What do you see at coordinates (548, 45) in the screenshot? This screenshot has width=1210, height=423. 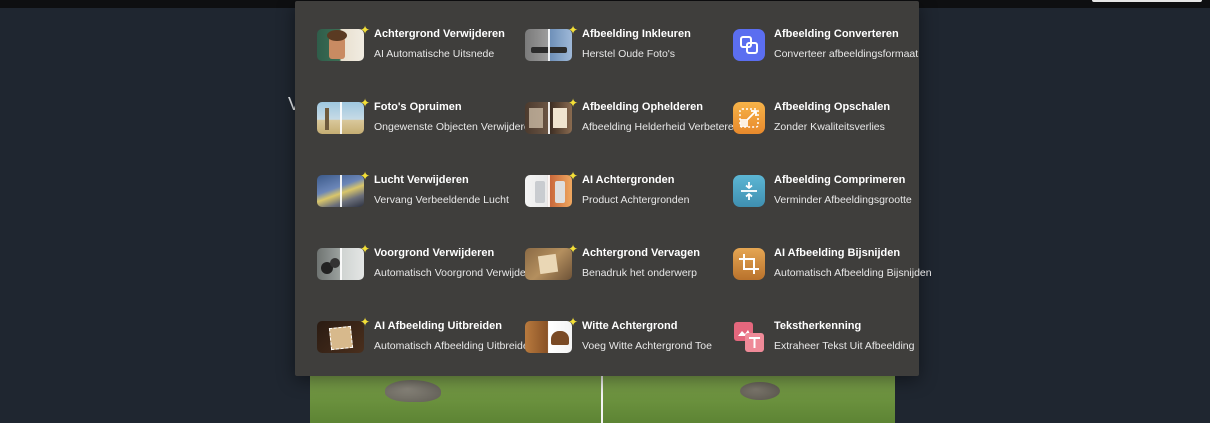 I see `colorize-image-thumbnail` at bounding box center [548, 45].